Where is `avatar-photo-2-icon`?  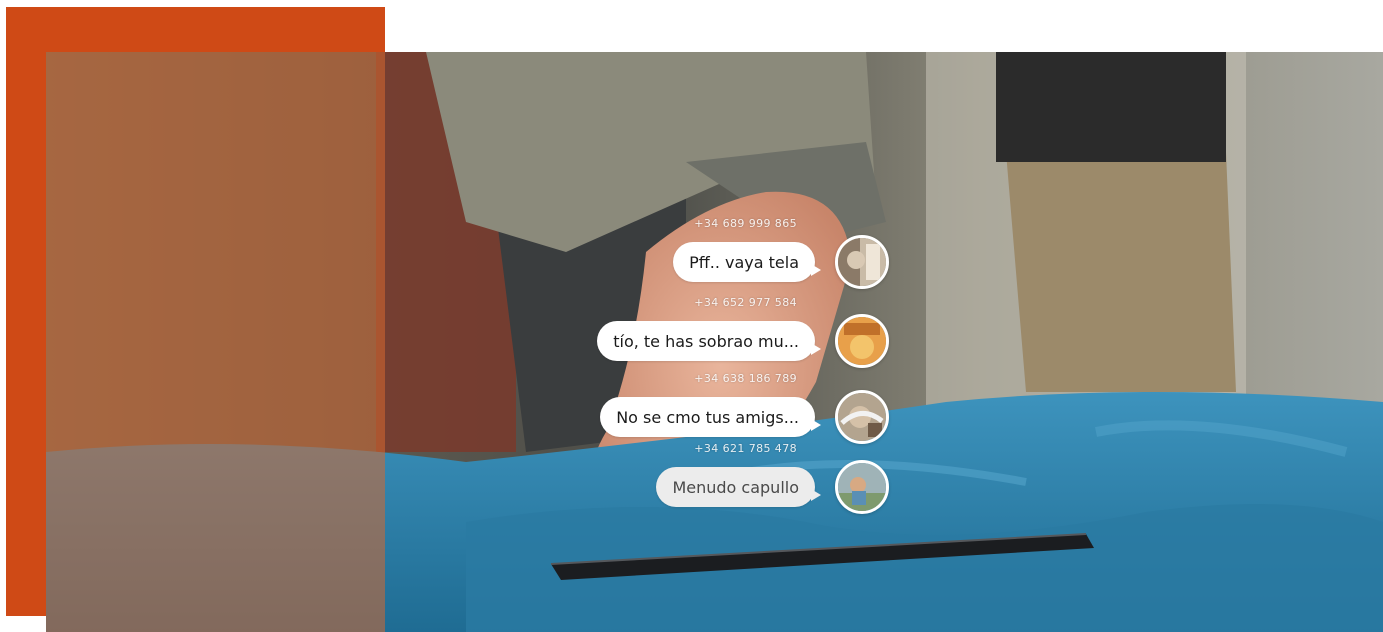
avatar-photo-2-icon is located at coordinates (862, 341).